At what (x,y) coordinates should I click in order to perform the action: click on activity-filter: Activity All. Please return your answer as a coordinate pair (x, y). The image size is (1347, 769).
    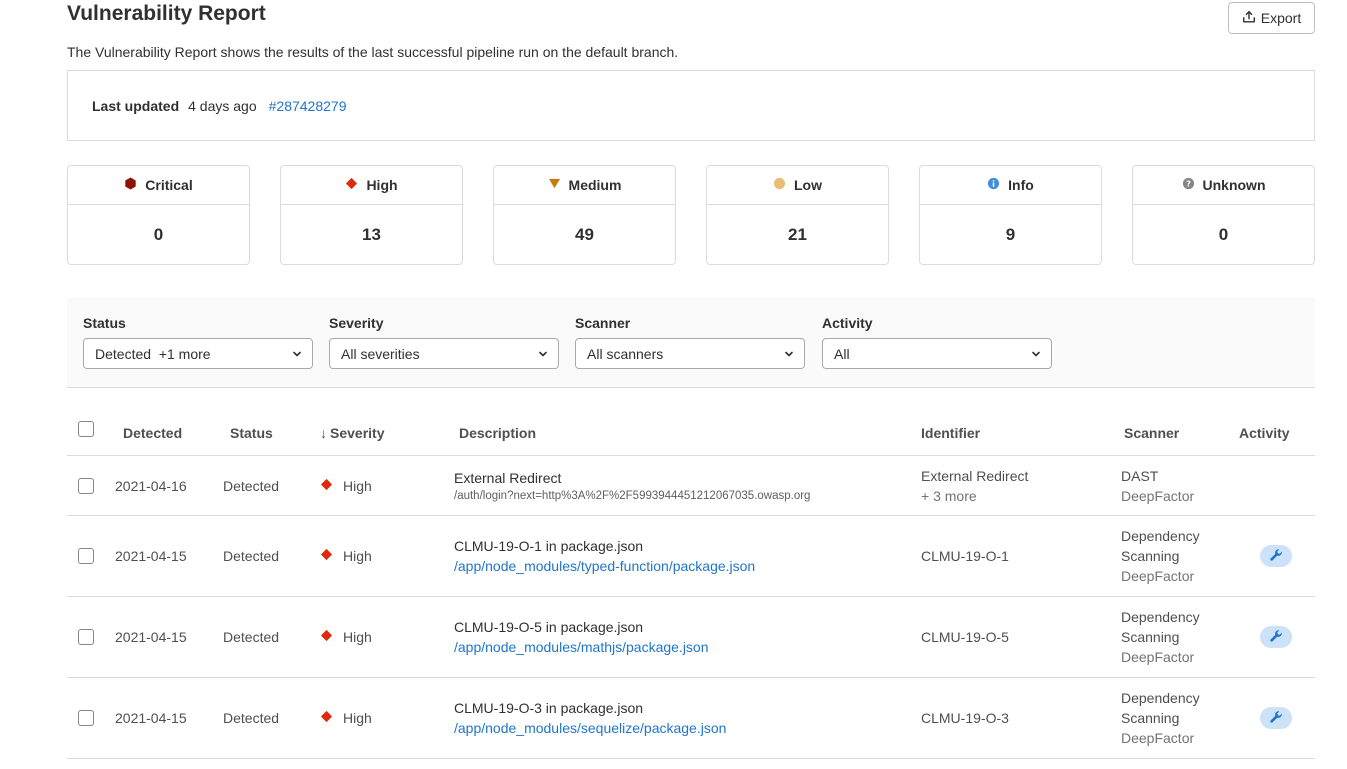
    Looking at the image, I should click on (937, 342).